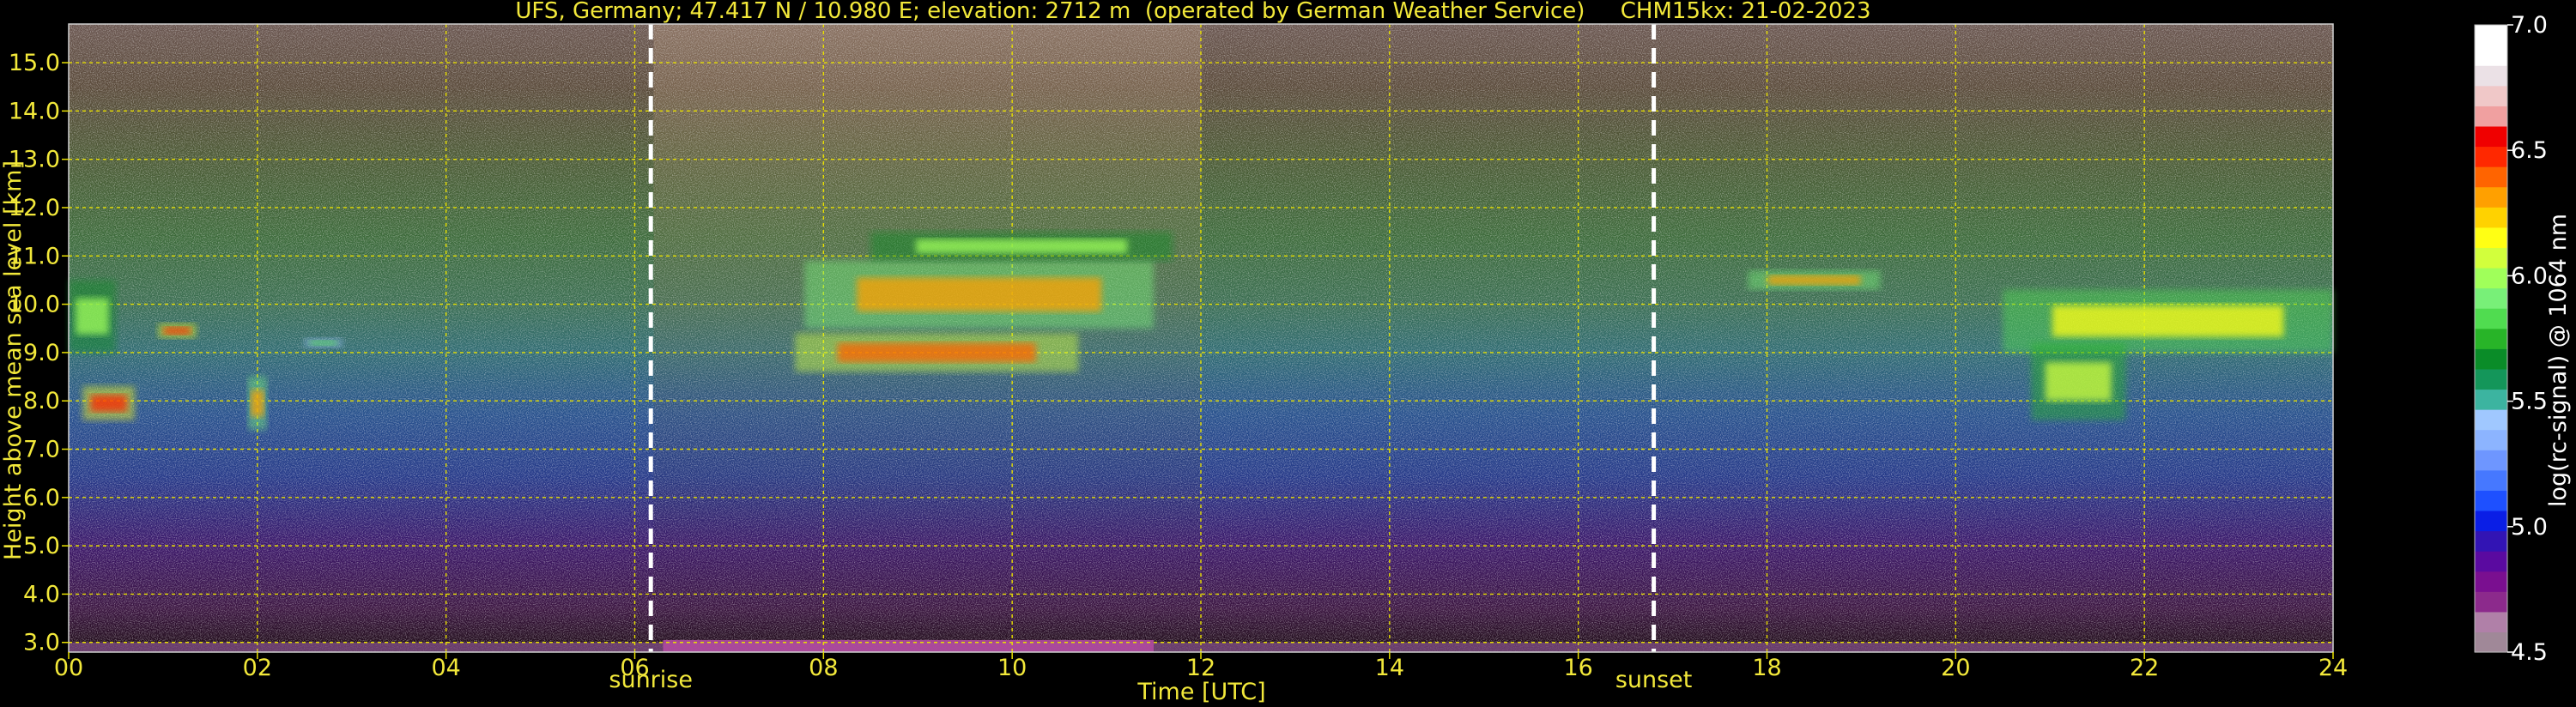 Image resolution: width=2576 pixels, height=707 pixels. What do you see at coordinates (1389, 668) in the screenshot?
I see `x-tick-label: 14` at bounding box center [1389, 668].